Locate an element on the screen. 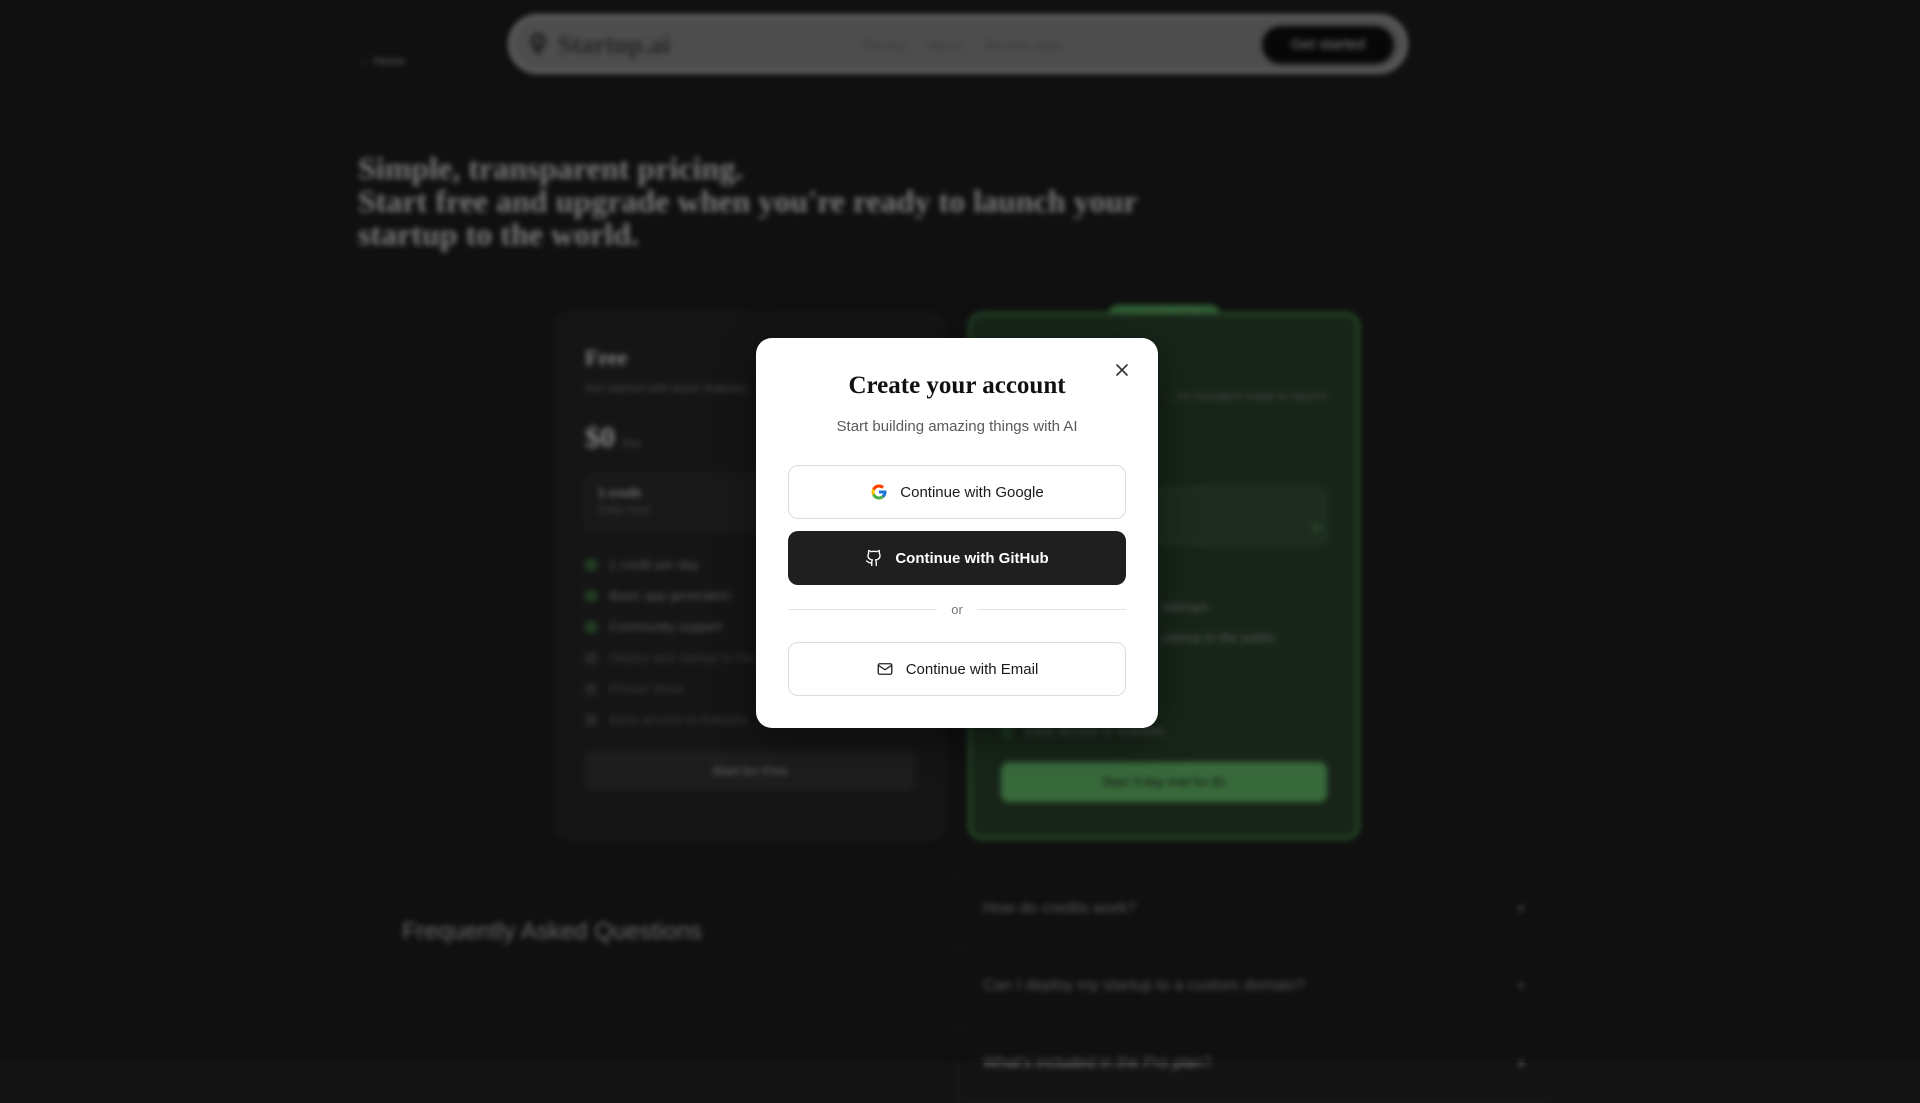  modal-subtitle: Start building amazing things with AI is located at coordinates (957, 426).